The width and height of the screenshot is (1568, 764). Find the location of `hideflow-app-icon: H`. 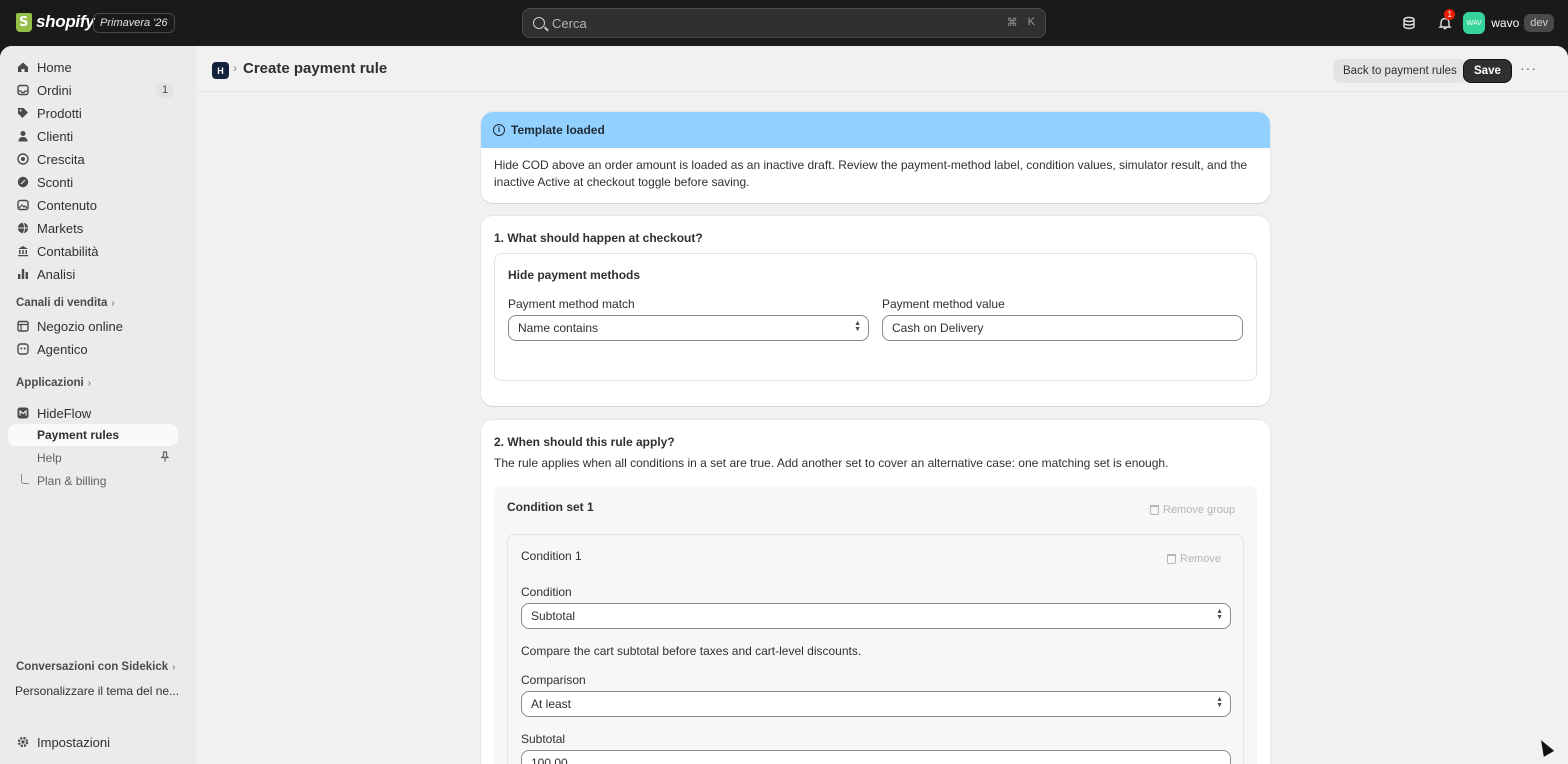

hideflow-app-icon: H is located at coordinates (220, 70).